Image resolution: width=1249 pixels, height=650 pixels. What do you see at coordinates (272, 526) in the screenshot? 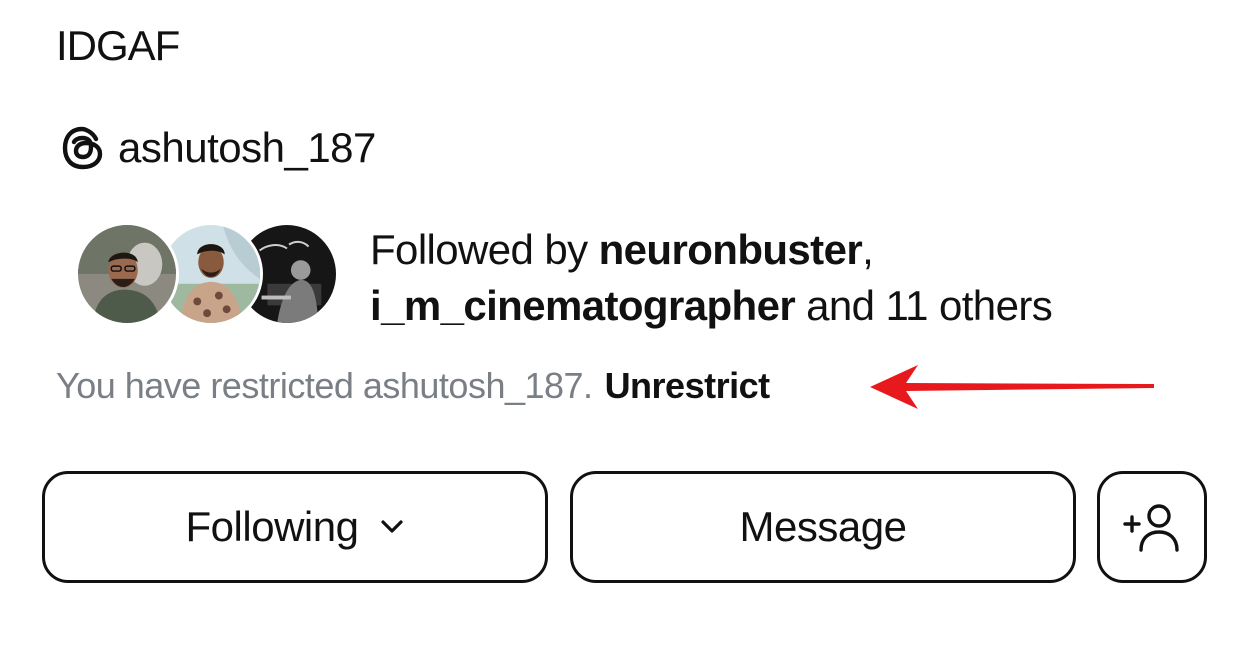
I see `following-button-label: Following` at bounding box center [272, 526].